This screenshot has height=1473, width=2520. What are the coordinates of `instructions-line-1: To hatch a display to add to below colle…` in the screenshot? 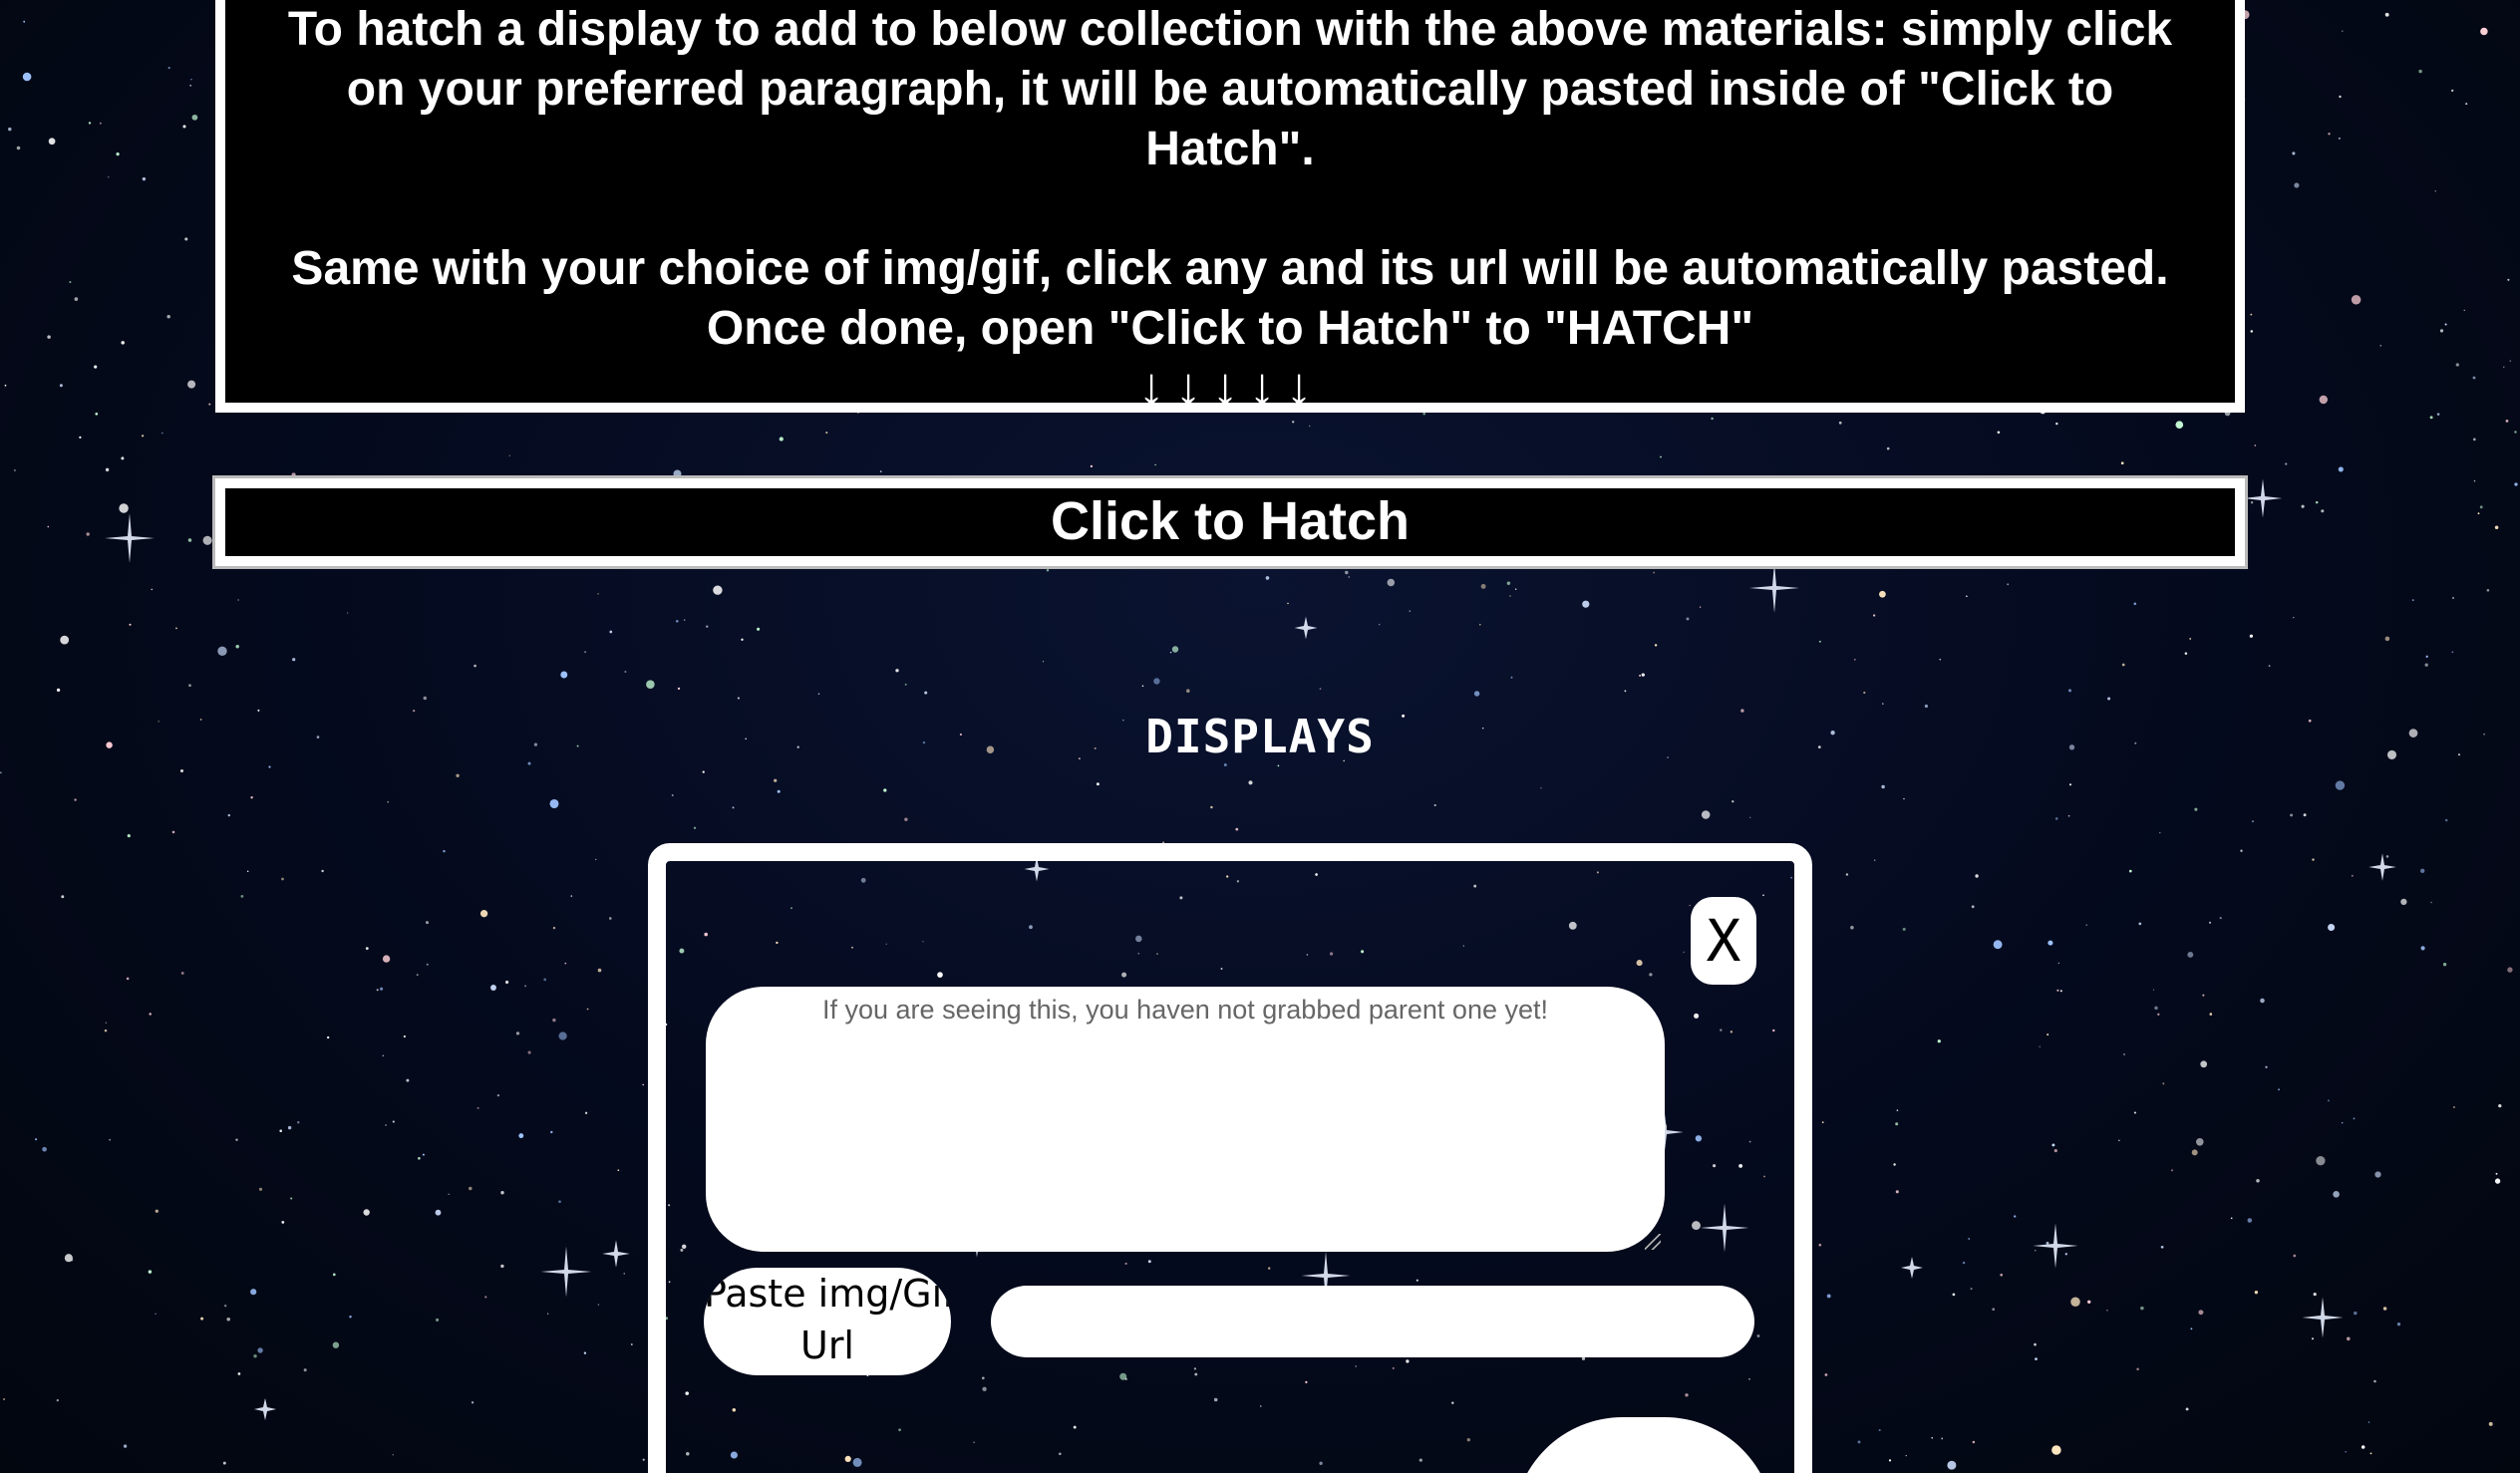 It's located at (1230, 29).